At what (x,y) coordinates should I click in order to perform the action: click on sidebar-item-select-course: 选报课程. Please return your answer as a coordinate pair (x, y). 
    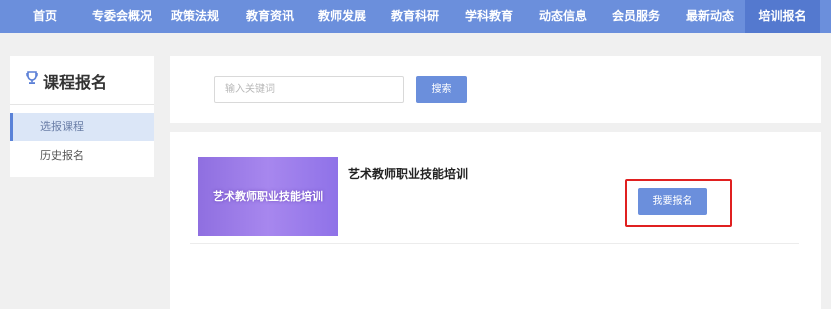
    Looking at the image, I should click on (82, 127).